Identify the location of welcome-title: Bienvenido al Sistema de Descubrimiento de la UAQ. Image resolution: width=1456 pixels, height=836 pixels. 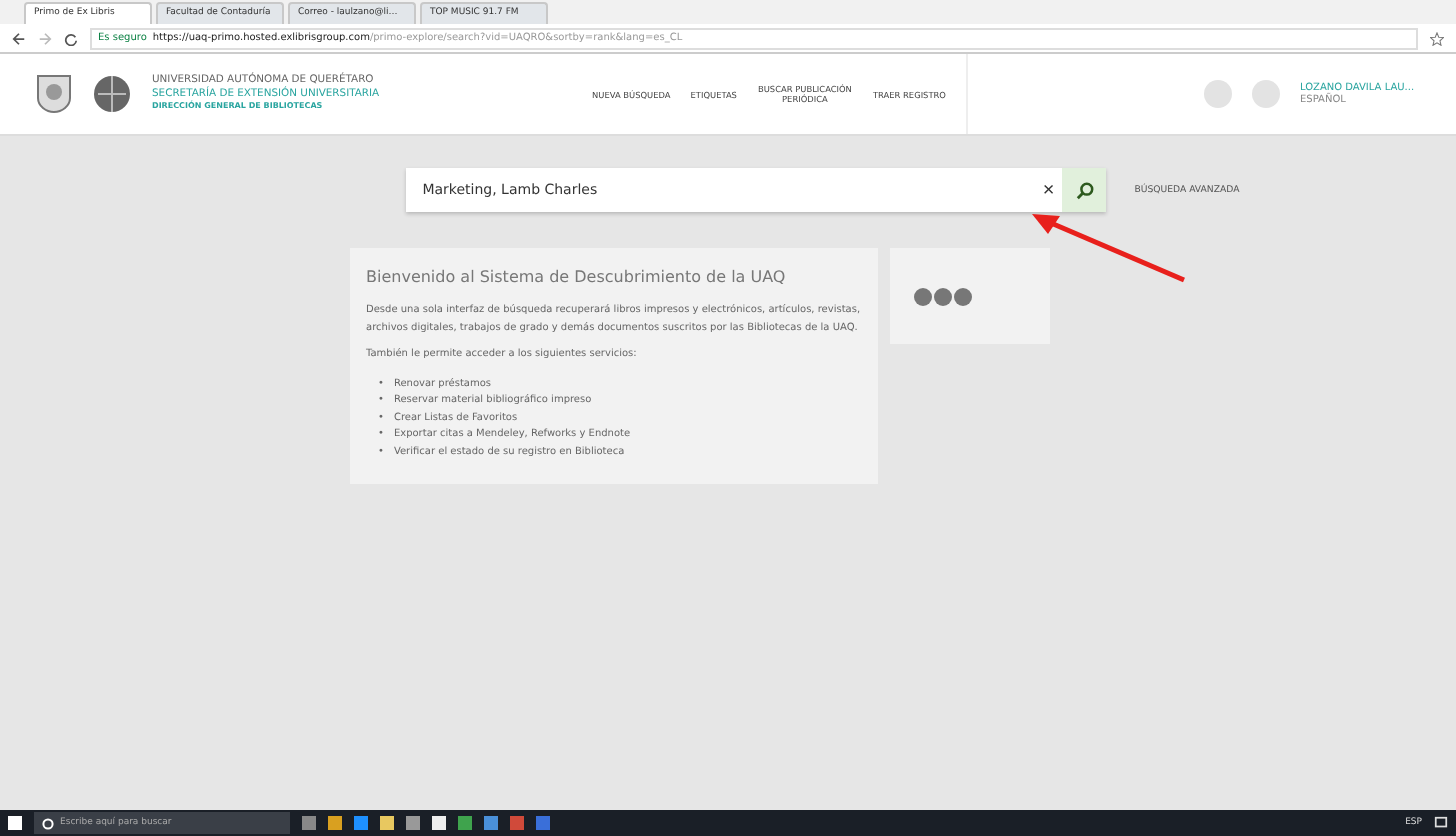
(577, 277).